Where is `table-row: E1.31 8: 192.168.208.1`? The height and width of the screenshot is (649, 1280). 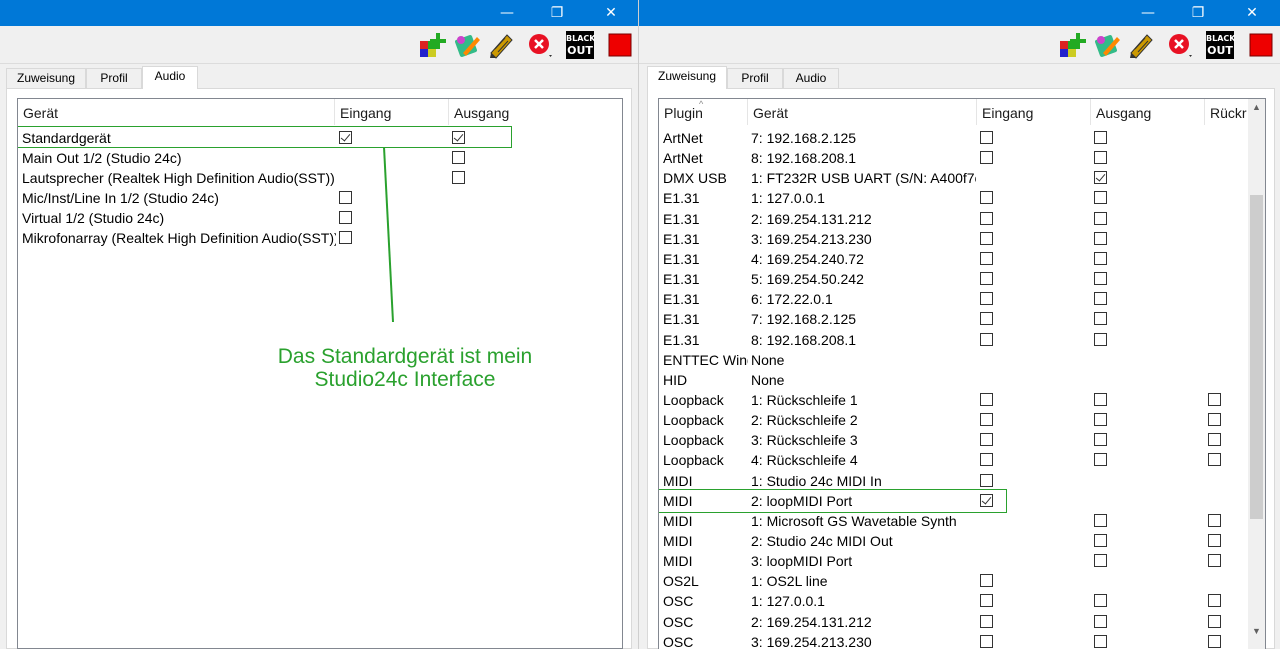
table-row: E1.31 8: 192.168.208.1 is located at coordinates (954, 340).